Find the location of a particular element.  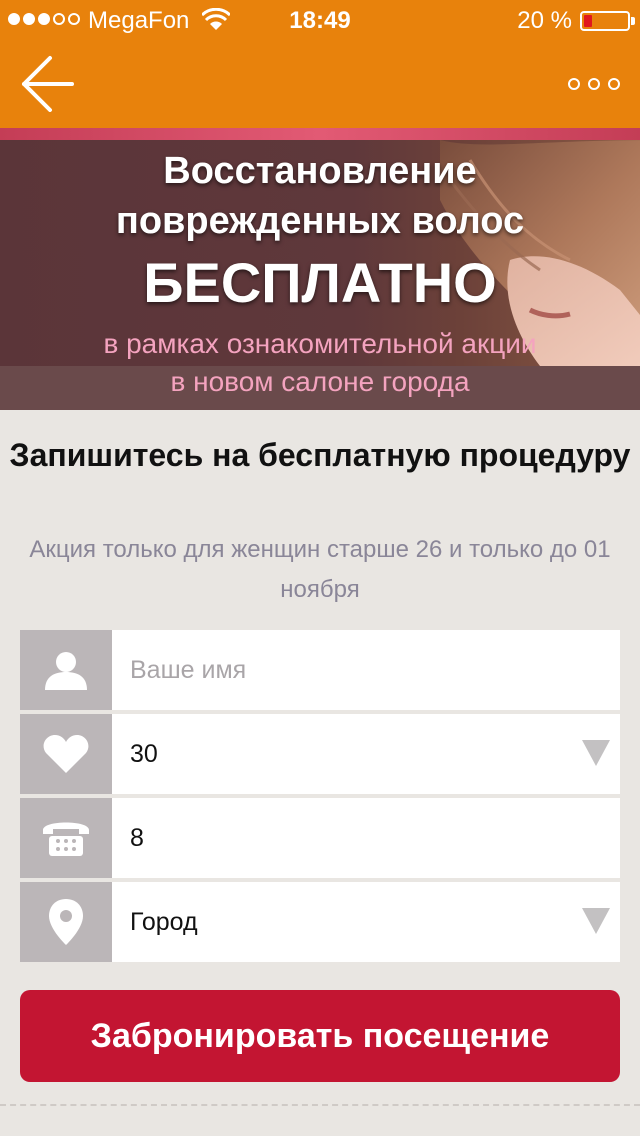

book-visit-button: Забронировать посещение is located at coordinates (320, 1036).